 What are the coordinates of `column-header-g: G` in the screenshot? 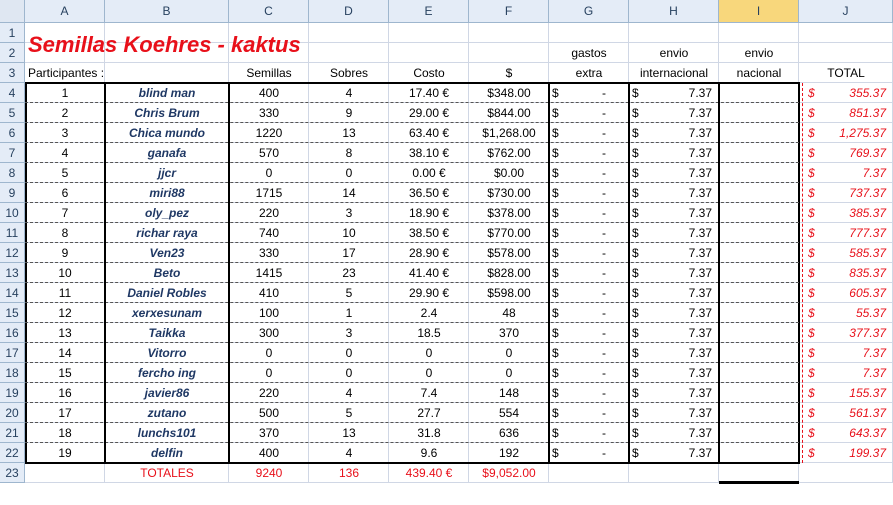 It's located at (589, 11).